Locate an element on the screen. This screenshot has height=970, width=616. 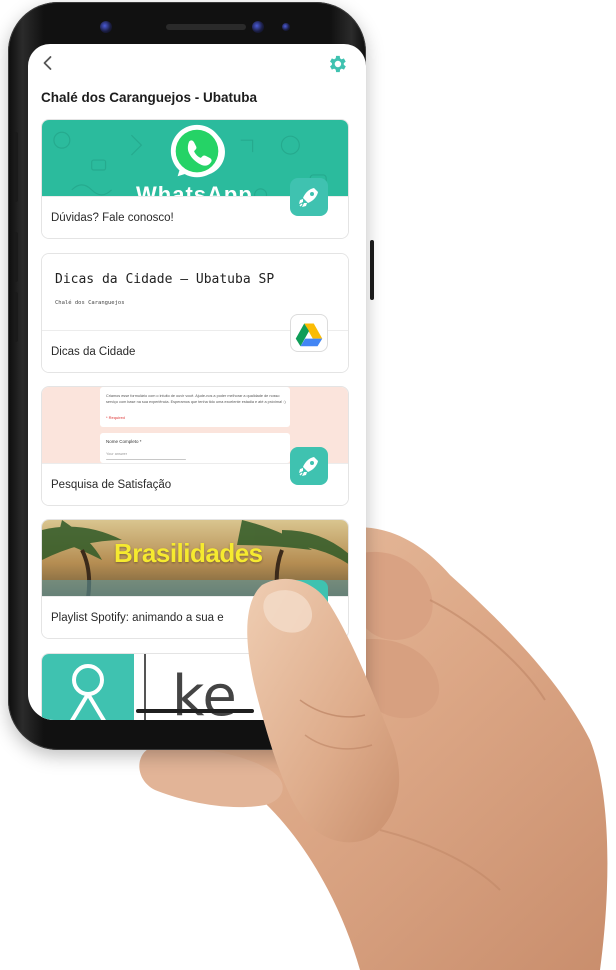
document-subtitle: Chalé dos Caranguejos is located at coordinates (90, 303).